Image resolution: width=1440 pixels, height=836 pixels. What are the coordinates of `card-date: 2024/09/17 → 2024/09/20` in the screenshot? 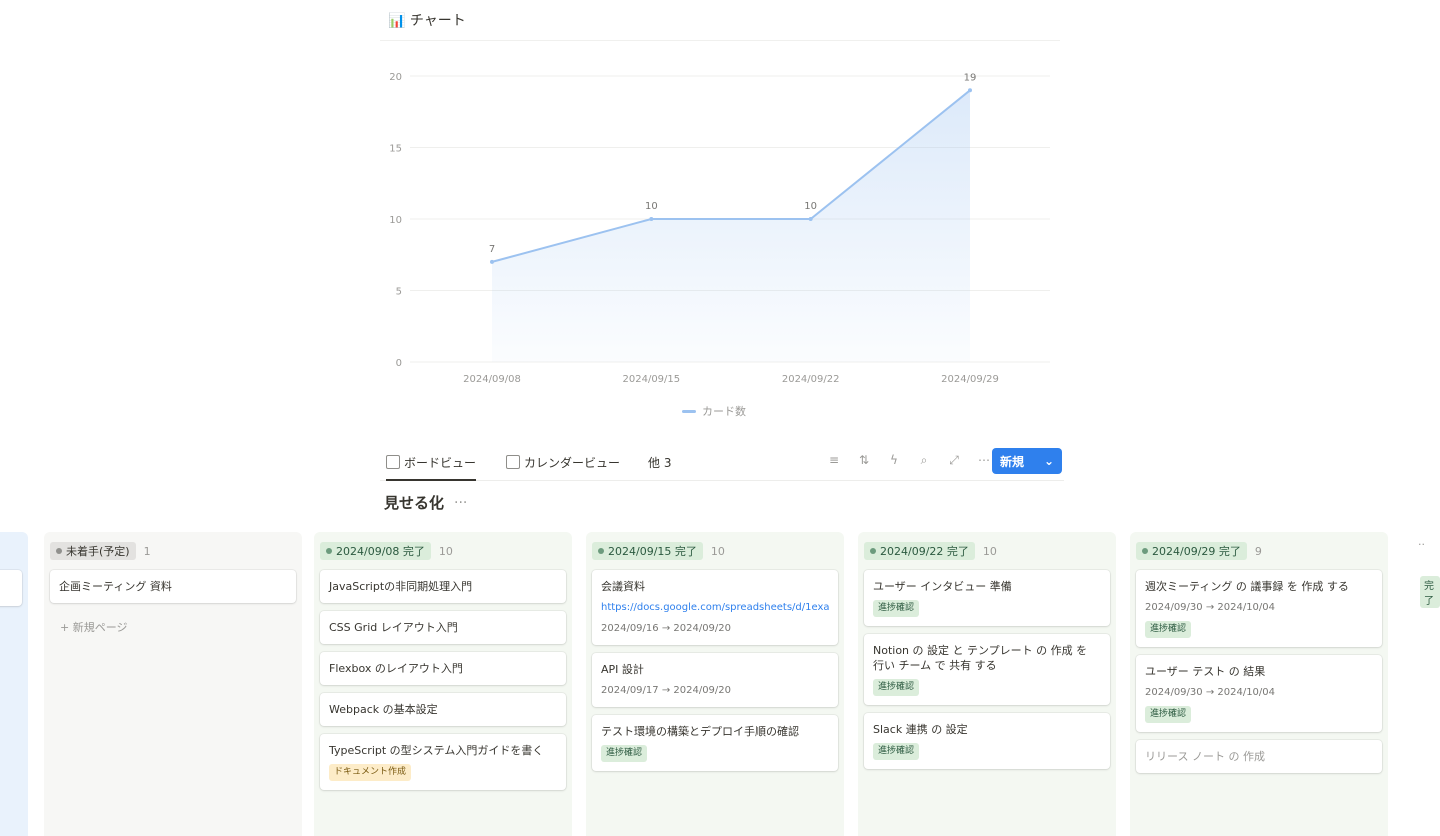 It's located at (666, 690).